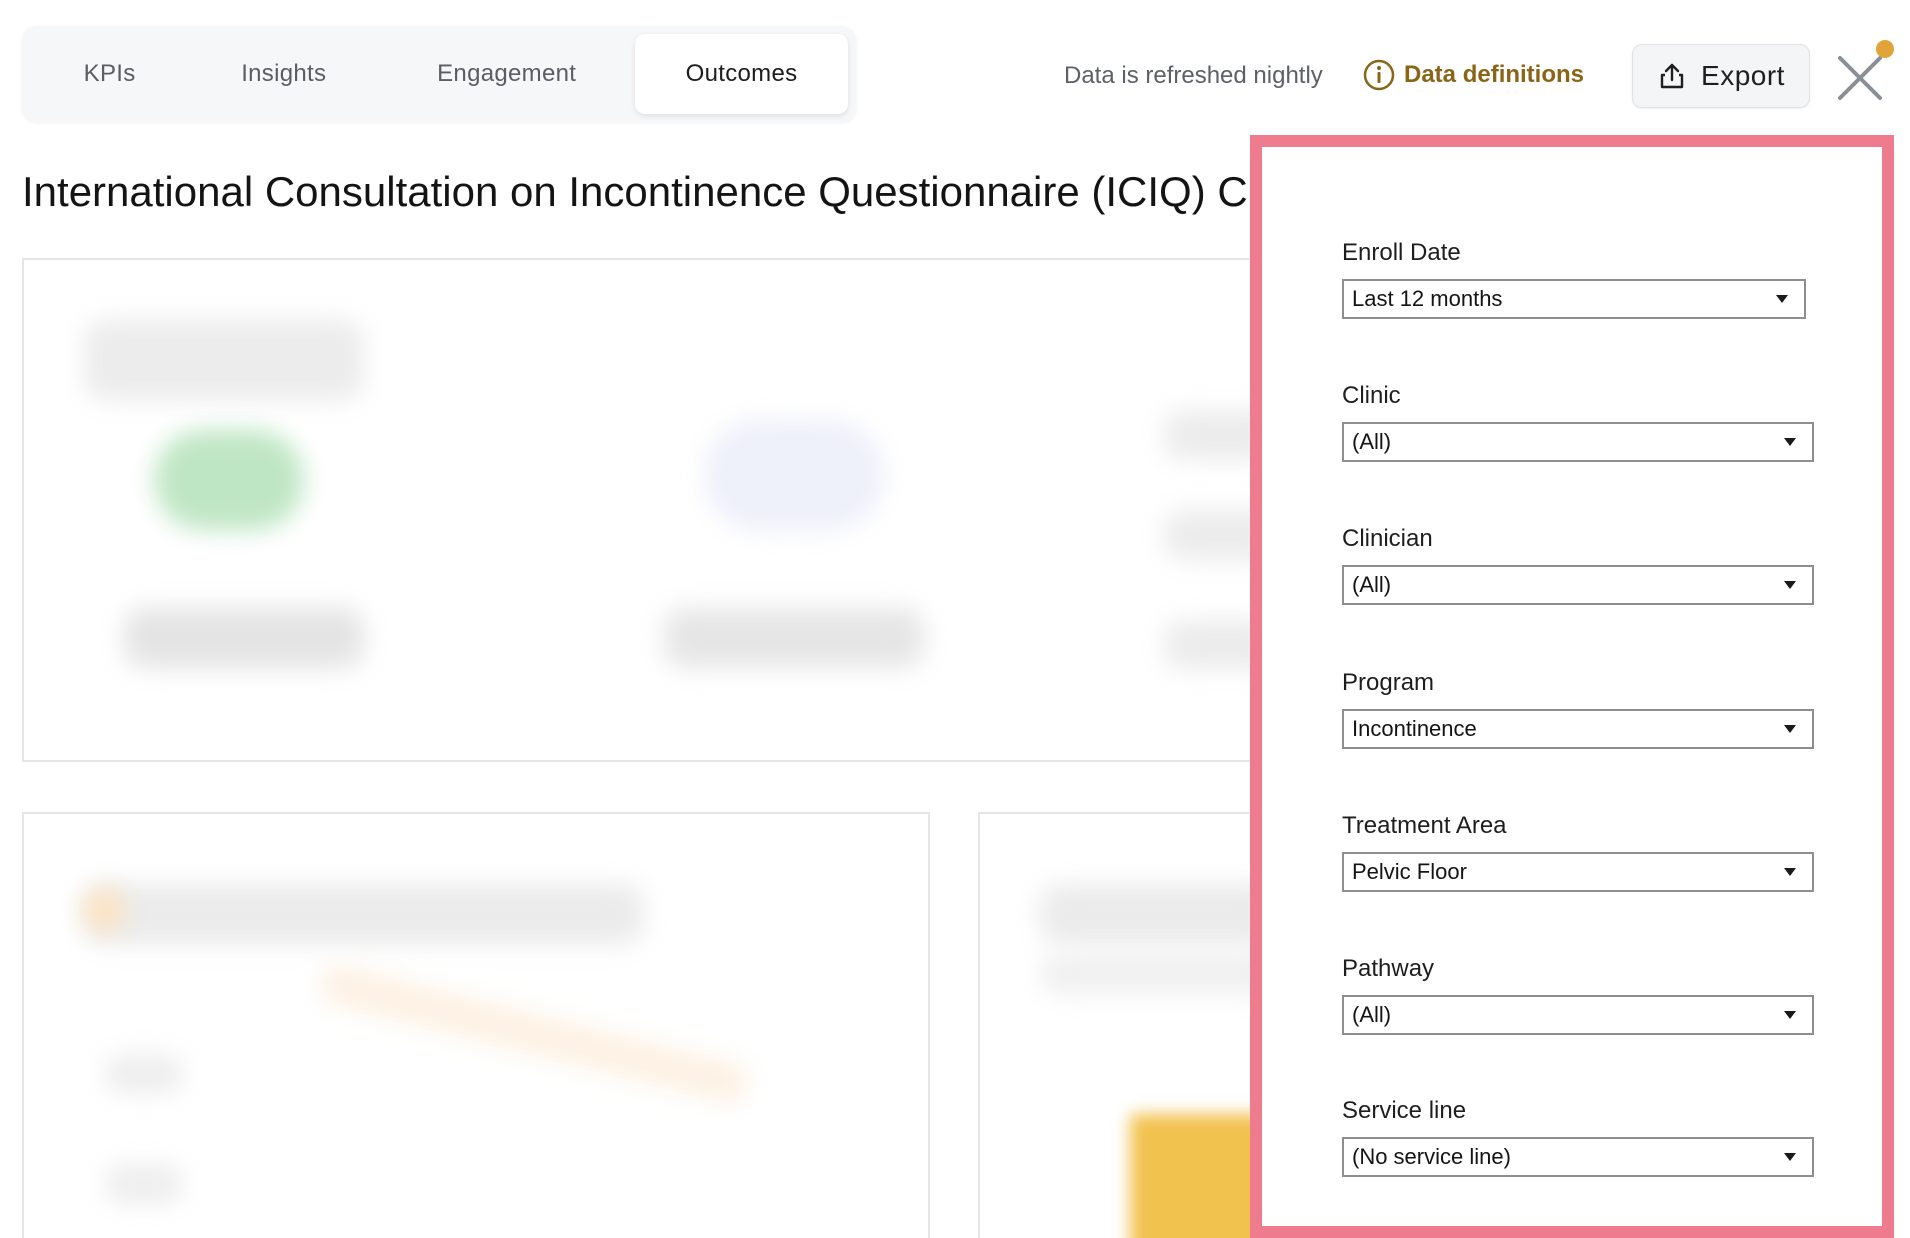 The image size is (1910, 1238). I want to click on tab-insights: Insights, so click(283, 74).